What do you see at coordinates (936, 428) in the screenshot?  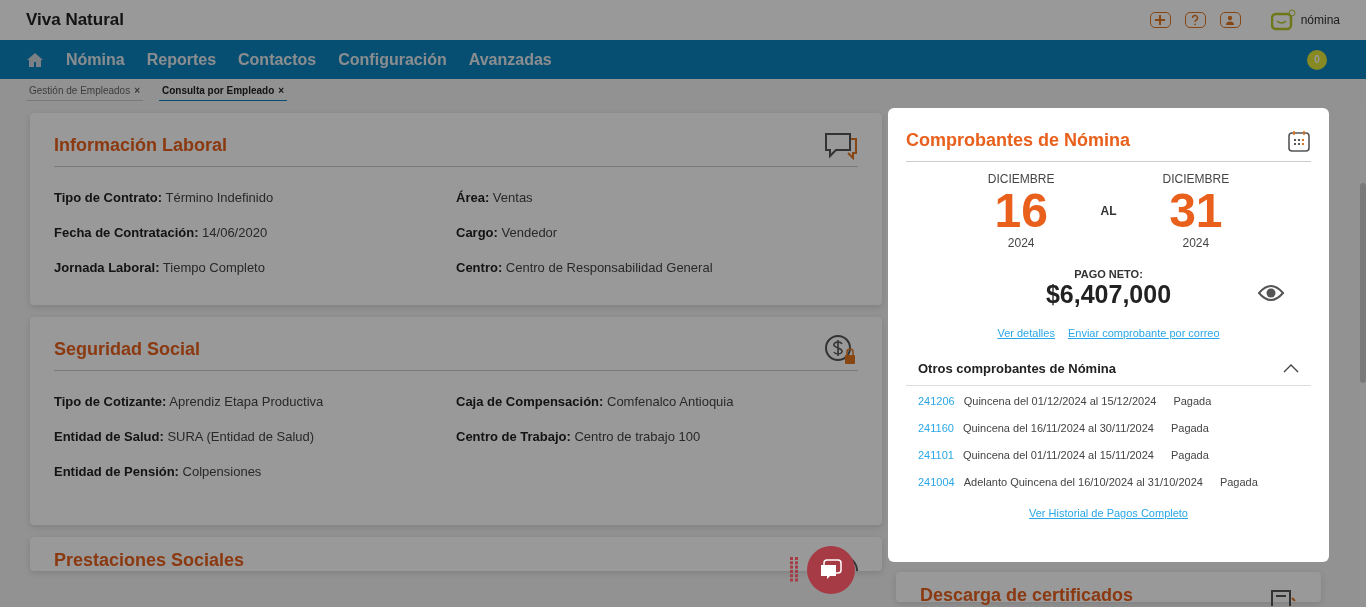 I see `payslip-id-link: 241160` at bounding box center [936, 428].